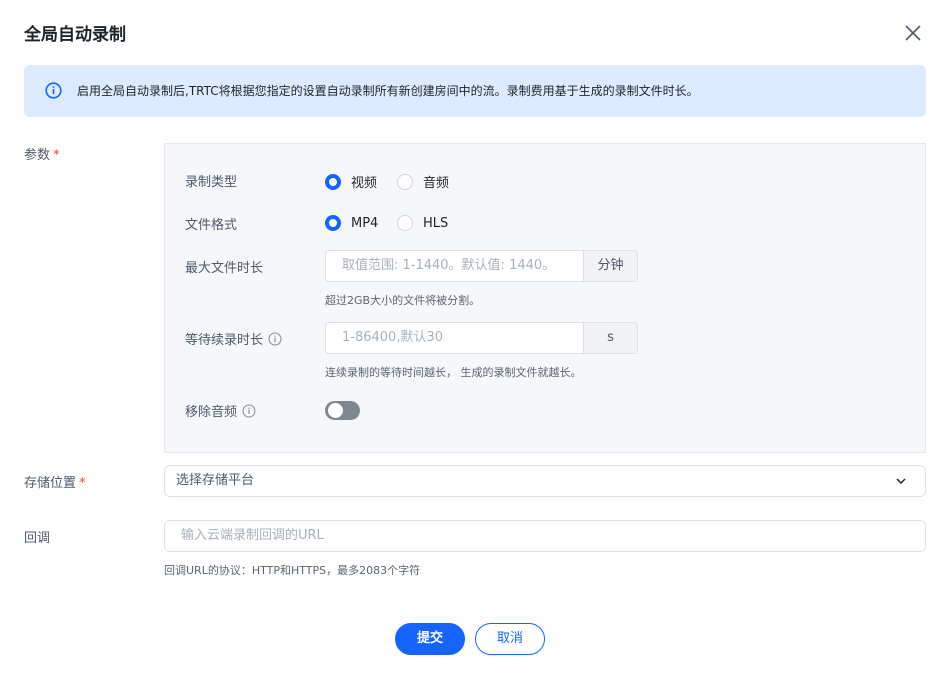  I want to click on storage-label: 存储位置 *, so click(55, 481).